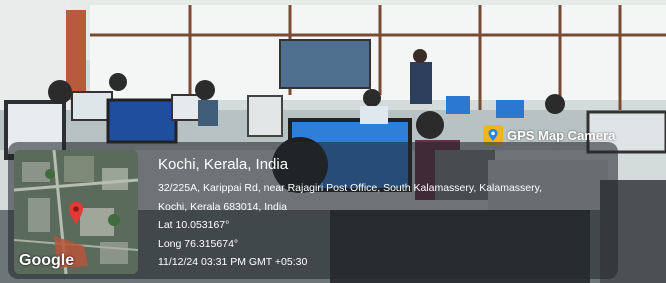  I want to click on gps-map-camera-label: GPS Map Camera, so click(561, 135).